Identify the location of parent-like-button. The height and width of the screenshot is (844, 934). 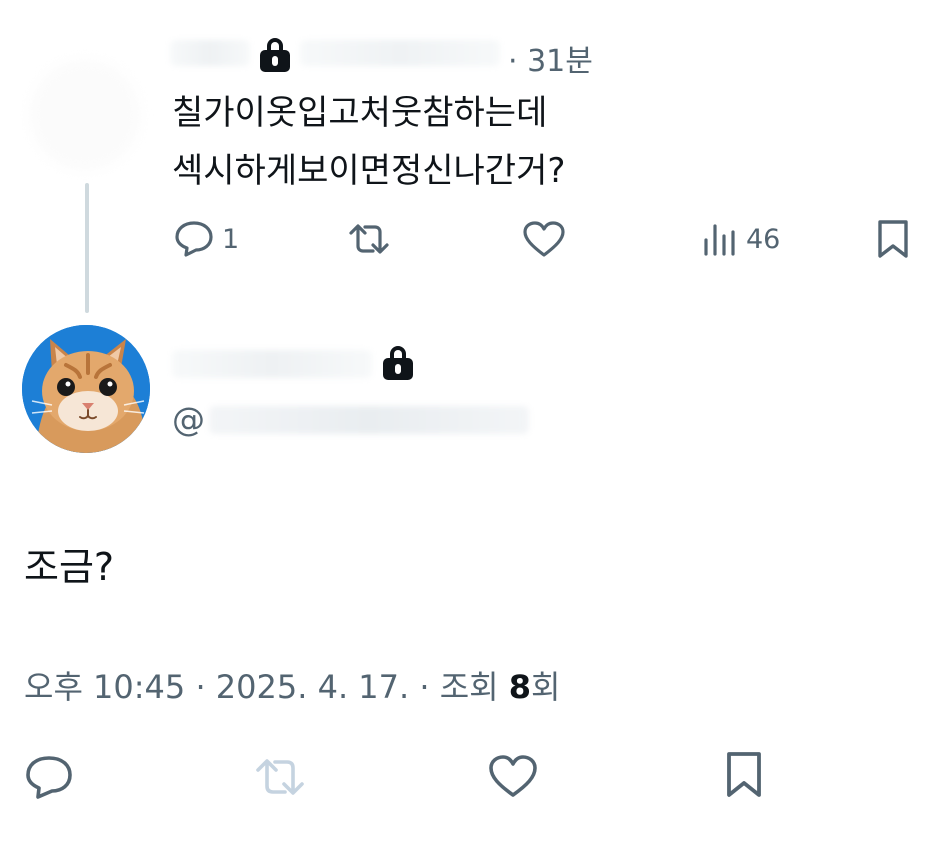
(544, 239).